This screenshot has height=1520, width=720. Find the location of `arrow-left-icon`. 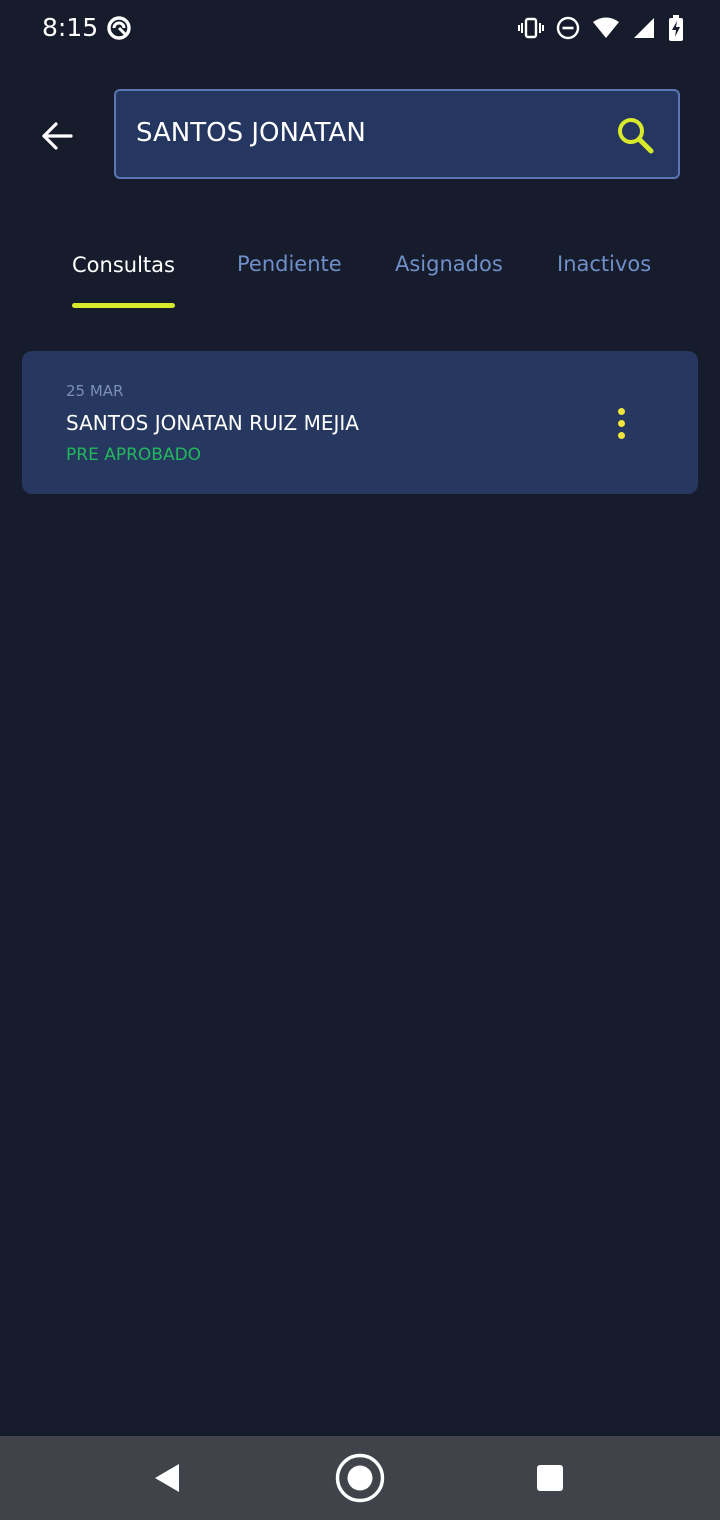

arrow-left-icon is located at coordinates (57, 136).